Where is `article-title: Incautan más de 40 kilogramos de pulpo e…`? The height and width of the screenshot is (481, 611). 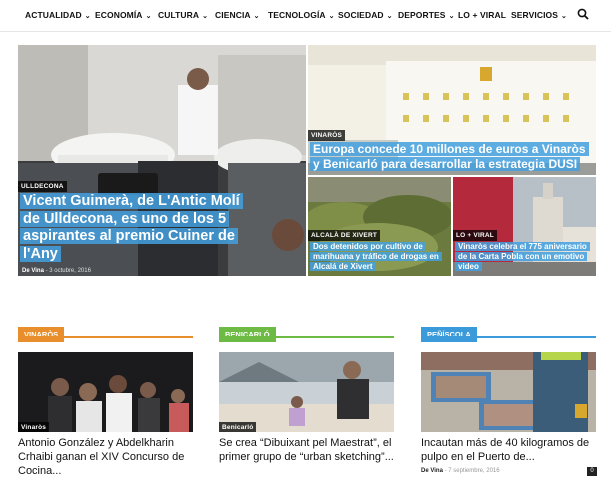
article-title: Incautan más de 40 kilogramos de pulpo e… is located at coordinates (511, 450).